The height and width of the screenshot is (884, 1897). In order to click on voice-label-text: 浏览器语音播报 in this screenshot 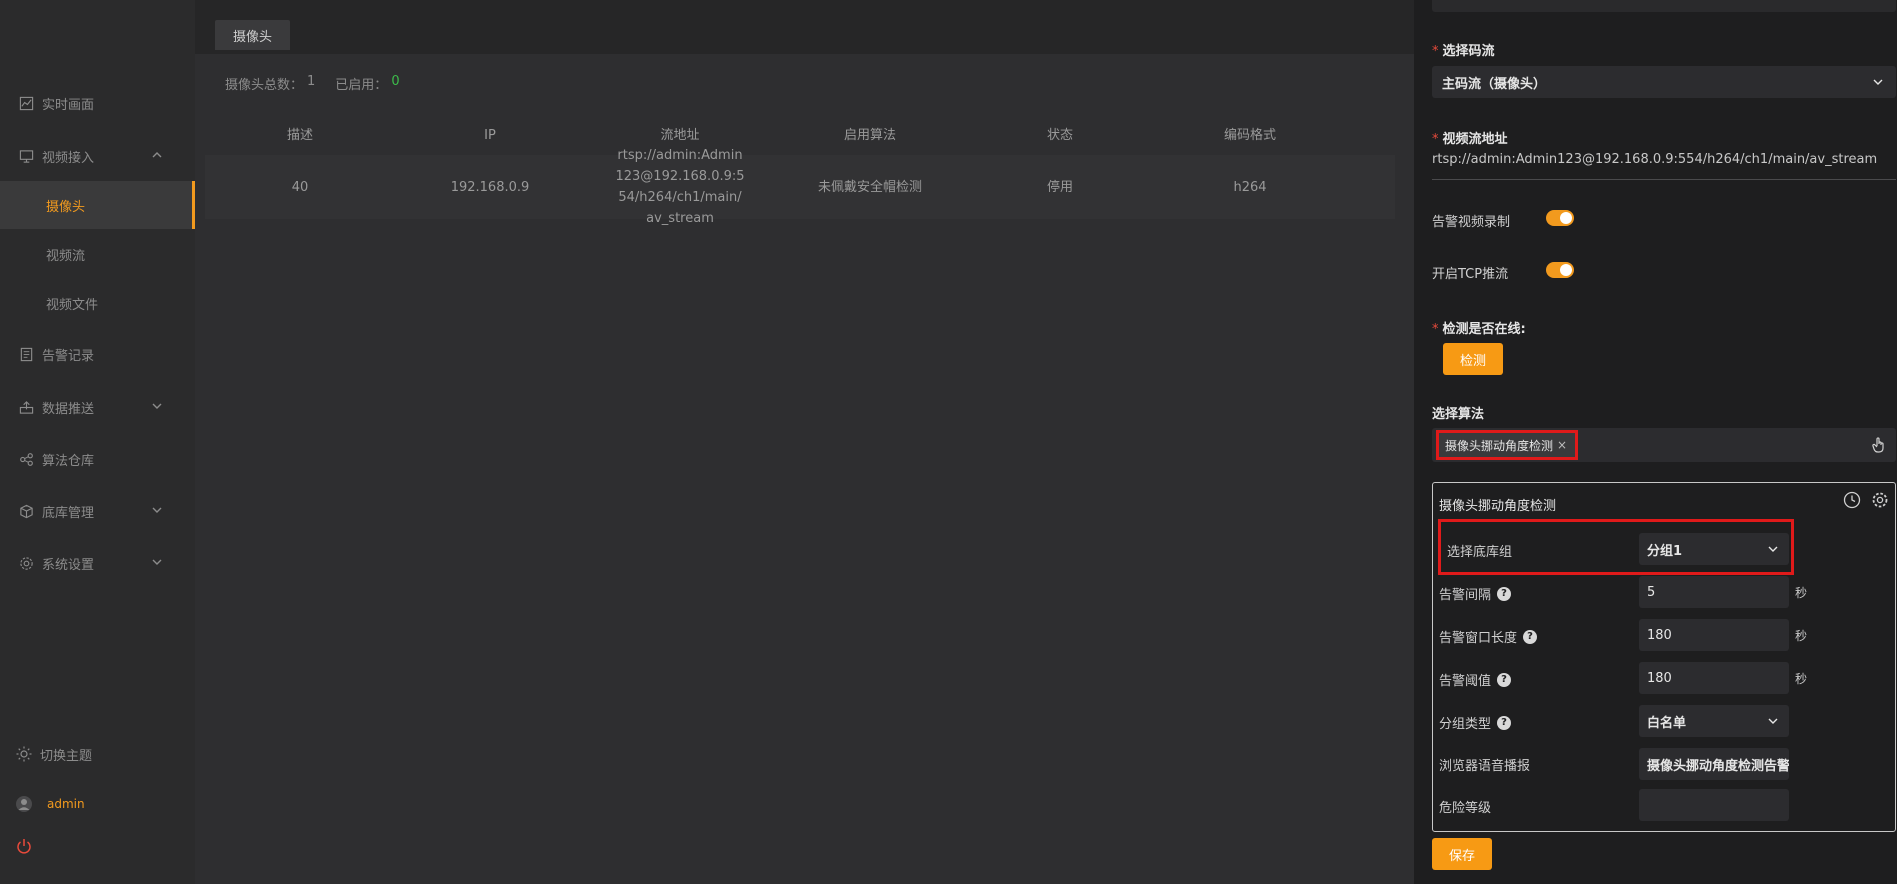, I will do `click(1485, 766)`.